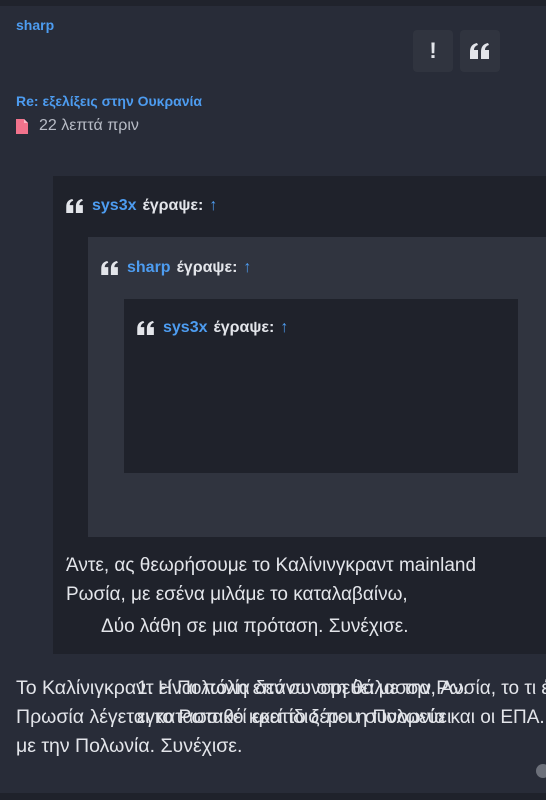  What do you see at coordinates (255, 626) in the screenshot?
I see `quote-text: Δύο λάθη σε μια πρόταση. Συνέχισε.` at bounding box center [255, 626].